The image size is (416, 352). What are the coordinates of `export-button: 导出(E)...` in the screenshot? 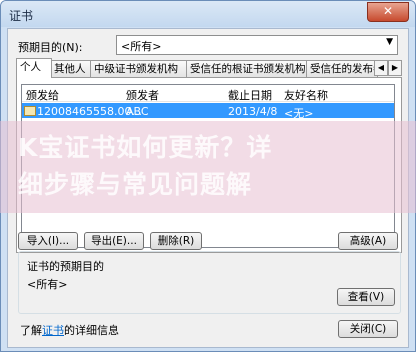 It's located at (114, 241).